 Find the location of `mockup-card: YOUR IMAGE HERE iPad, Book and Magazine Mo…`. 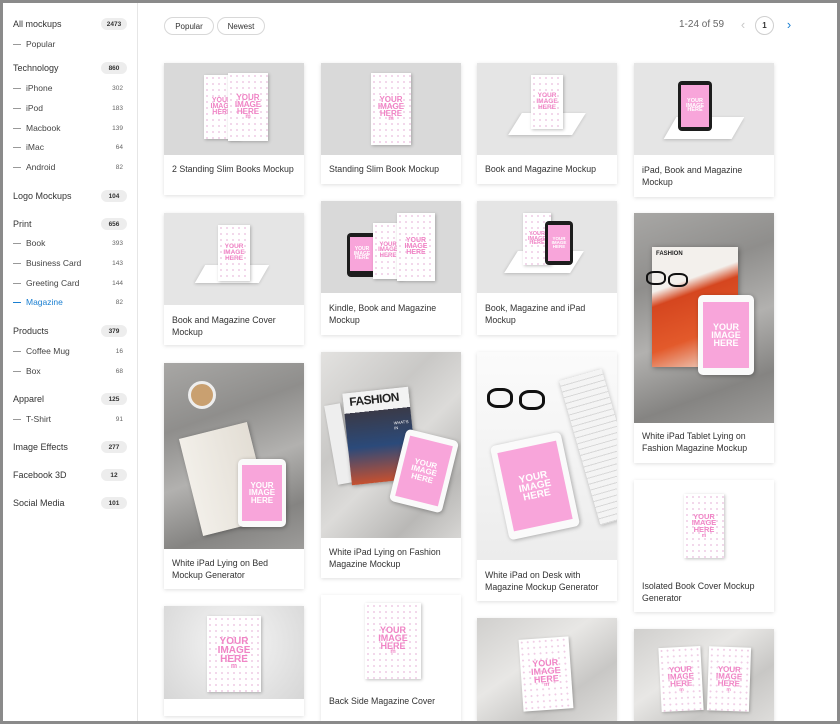

mockup-card: YOUR IMAGE HERE iPad, Book and Magazine Mo… is located at coordinates (704, 130).